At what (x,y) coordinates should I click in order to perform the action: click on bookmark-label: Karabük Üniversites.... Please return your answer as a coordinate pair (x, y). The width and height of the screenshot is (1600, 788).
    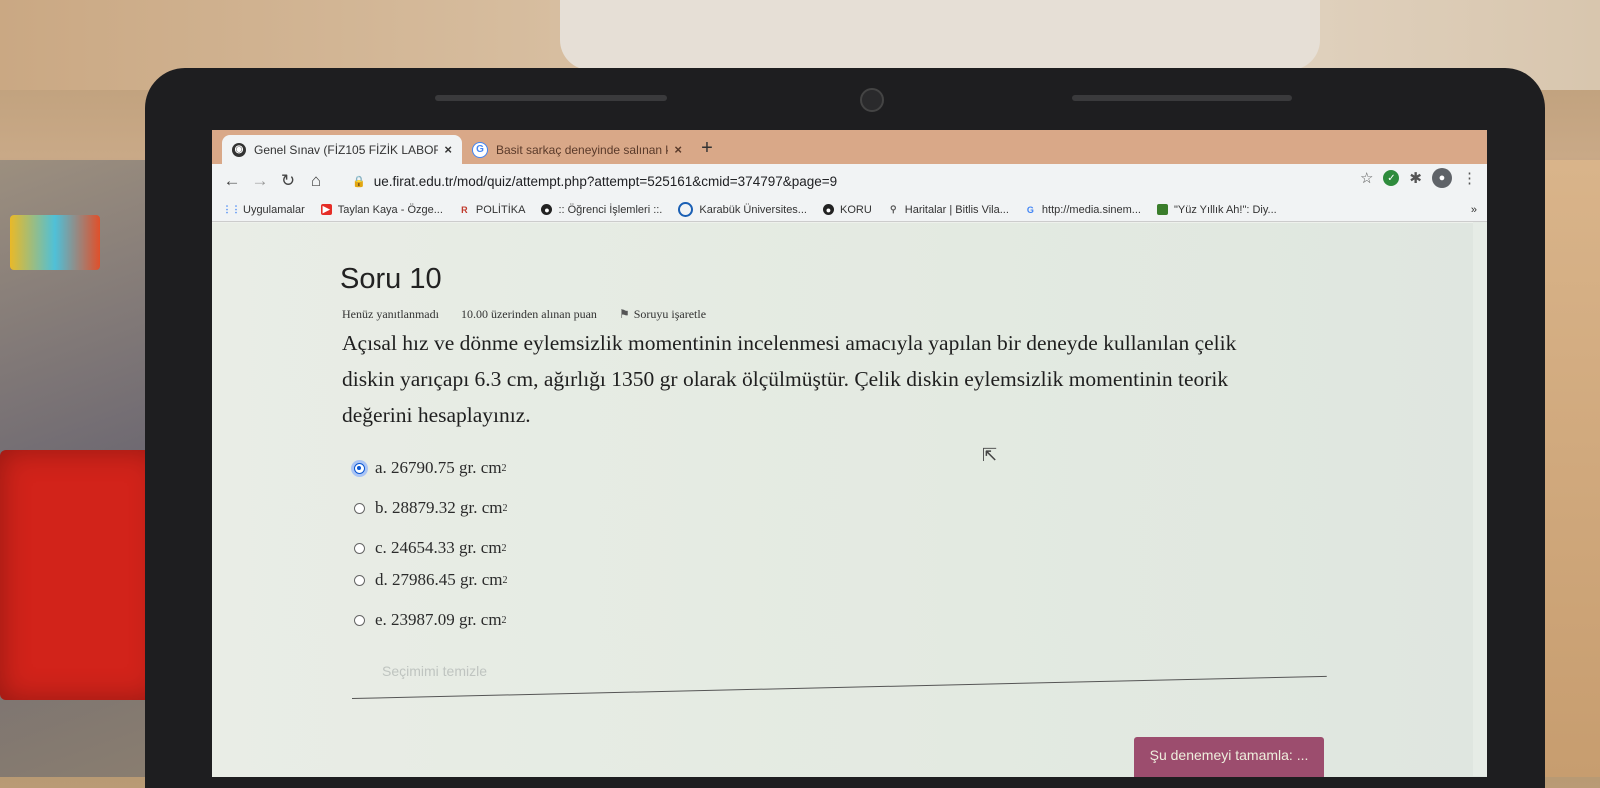
    Looking at the image, I should click on (753, 209).